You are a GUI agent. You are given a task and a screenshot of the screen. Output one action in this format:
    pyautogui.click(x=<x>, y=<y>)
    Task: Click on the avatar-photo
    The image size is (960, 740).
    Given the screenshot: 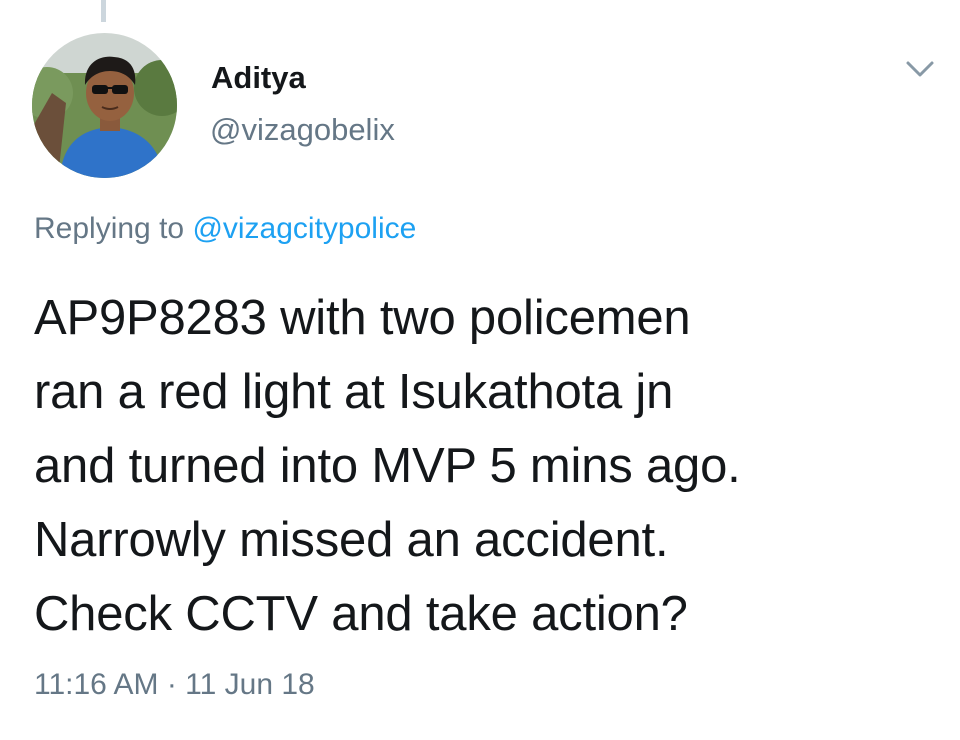 What is the action you would take?
    pyautogui.click(x=104, y=105)
    